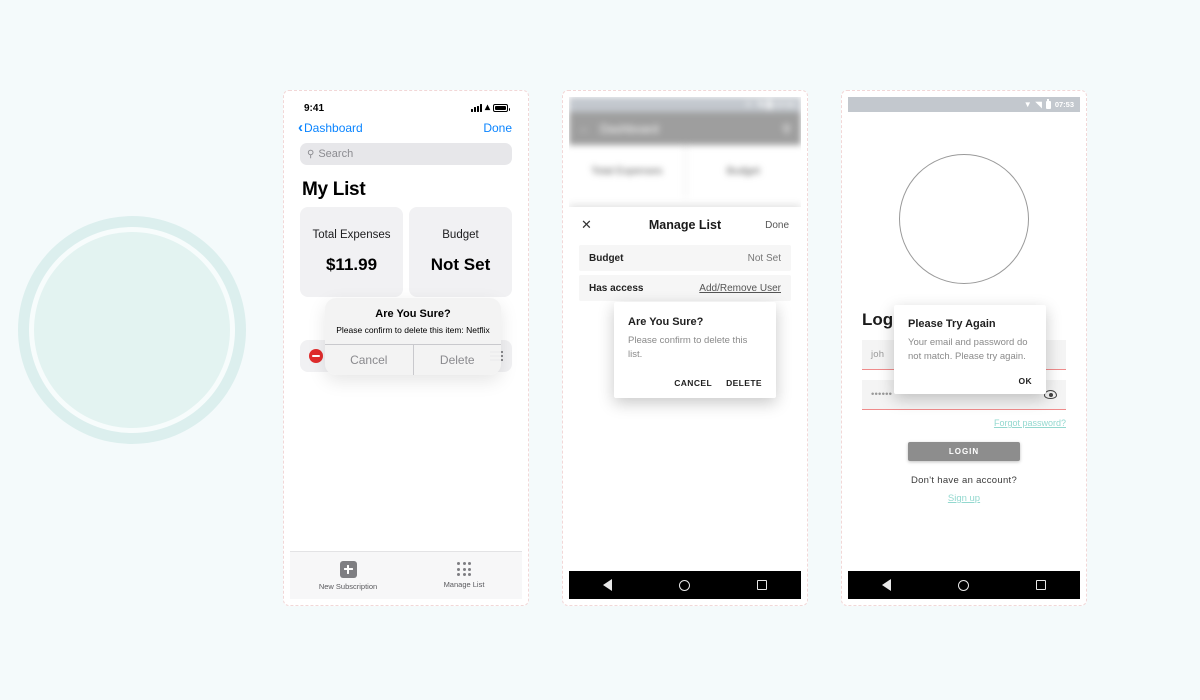 The width and height of the screenshot is (1200, 700). Describe the element at coordinates (369, 360) in the screenshot. I see `cancel-button: Cancel` at that location.